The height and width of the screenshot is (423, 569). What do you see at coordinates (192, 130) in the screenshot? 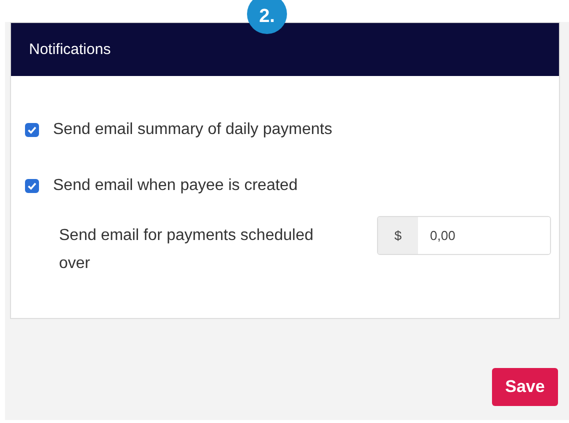
I see `option-label: Send email summary of daily payments` at bounding box center [192, 130].